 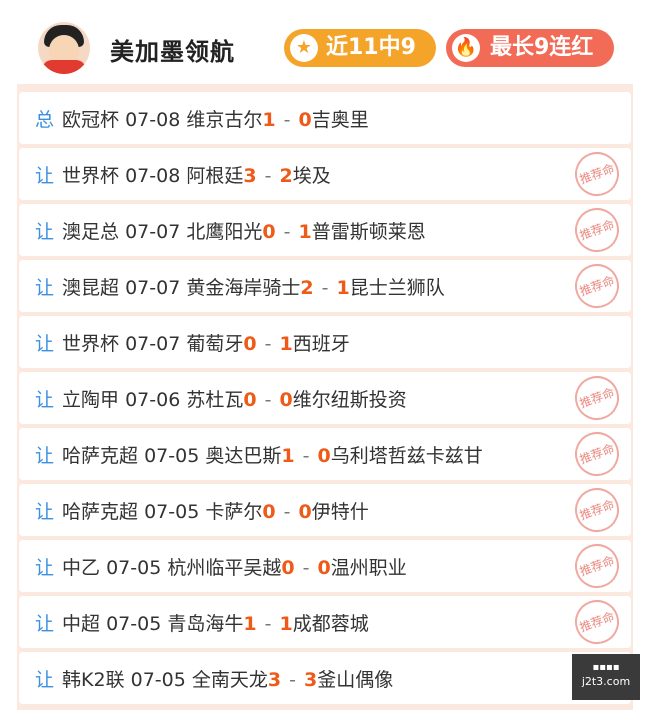 What do you see at coordinates (466, 48) in the screenshot?
I see `flame-icon: 🔥` at bounding box center [466, 48].